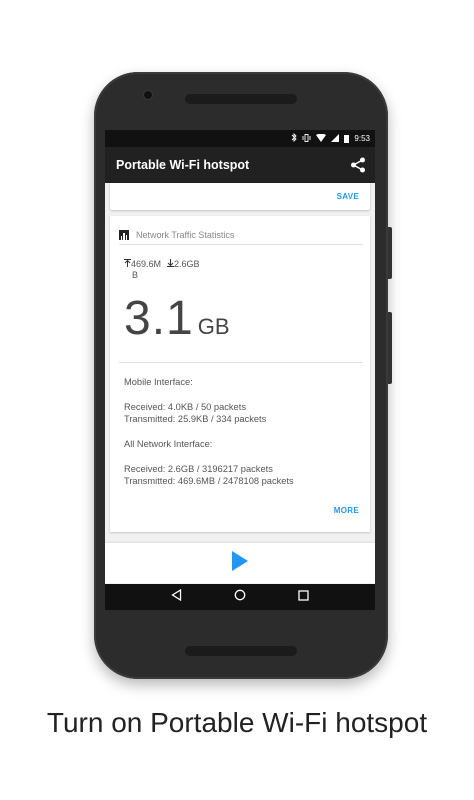  What do you see at coordinates (185, 407) in the screenshot?
I see `mobile-received: Received: 4.0KB / 50 packets` at bounding box center [185, 407].